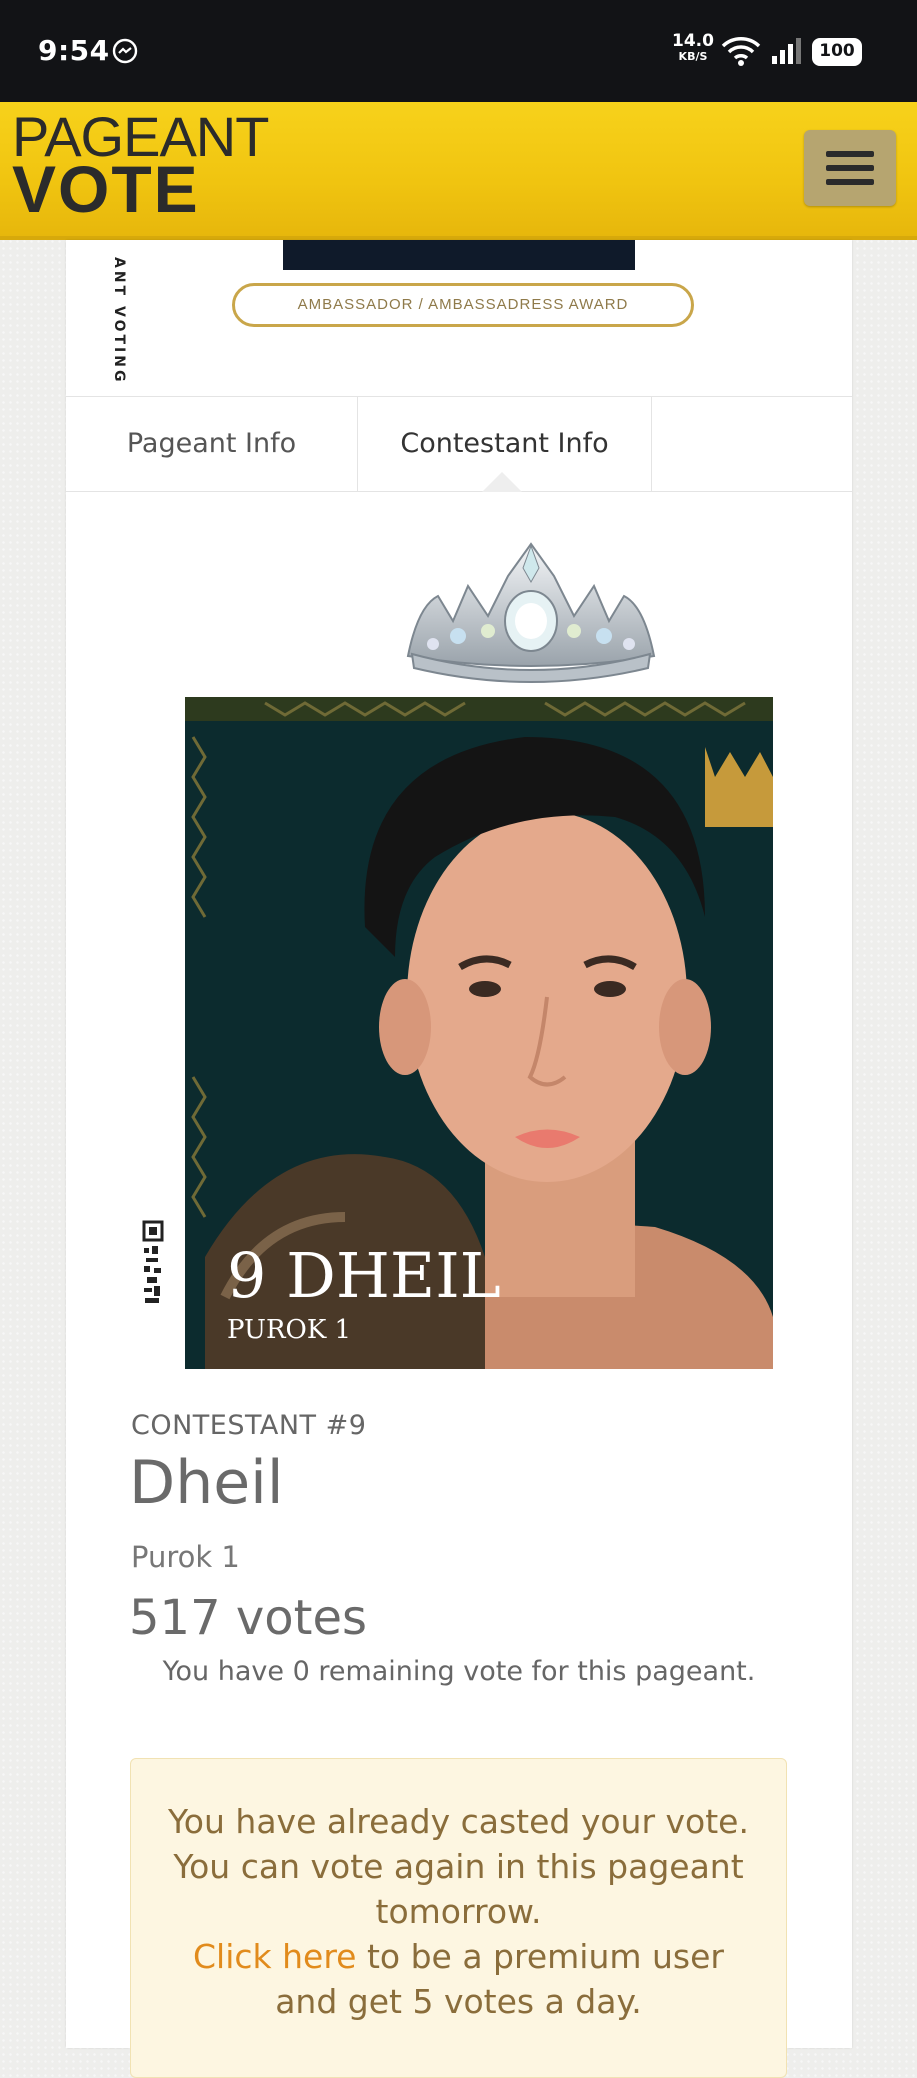 The height and width of the screenshot is (2078, 917). Describe the element at coordinates (212, 444) in the screenshot. I see `tab-pageant-info: Pageant Info` at that location.